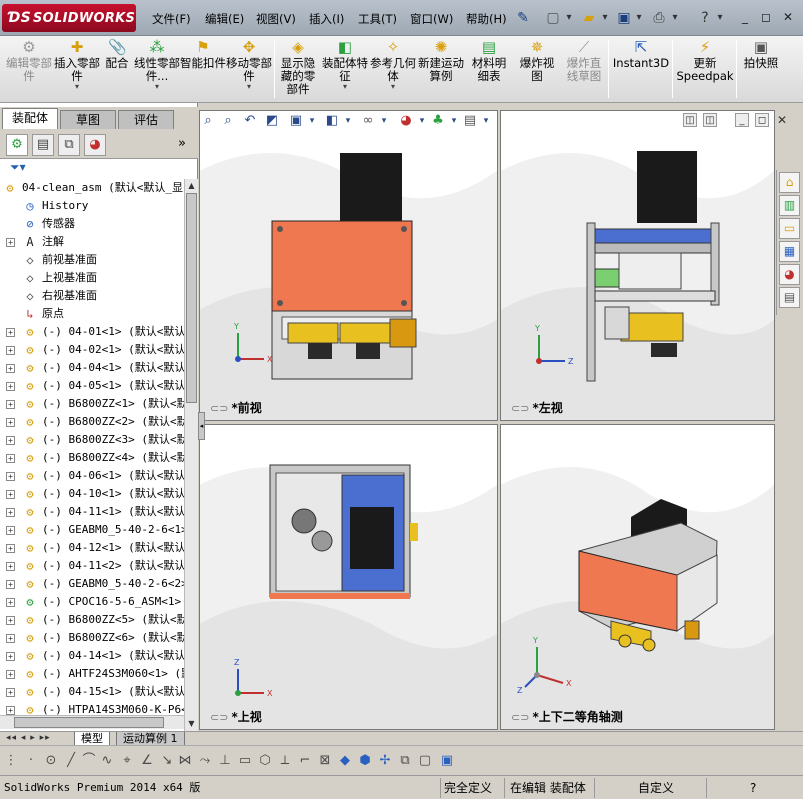 Image resolution: width=803 pixels, height=799 pixels. Describe the element at coordinates (92, 548) in the screenshot. I see `tree-item: + ⚙ (-) 04-12<1> (默认<默认` at that location.